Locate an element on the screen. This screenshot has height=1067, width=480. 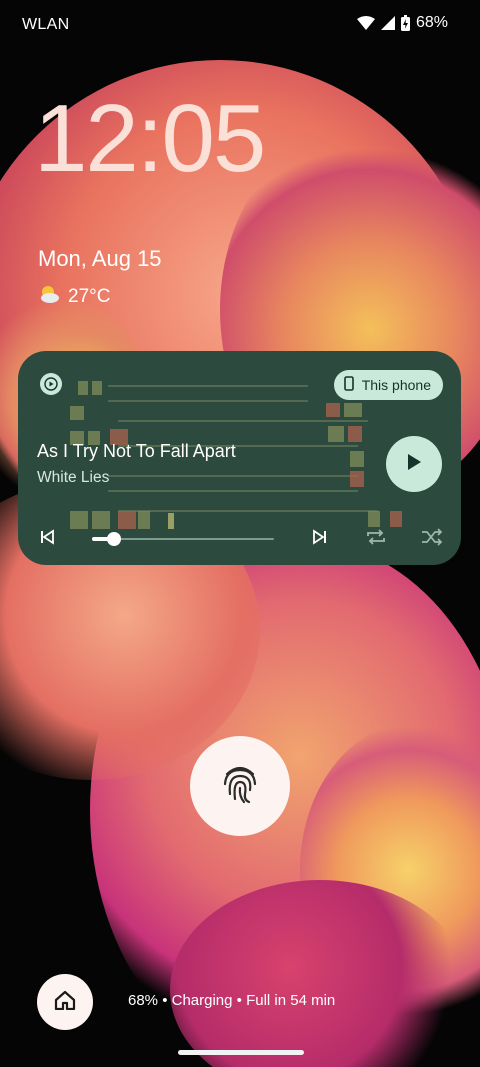
status-bar: WLAN 68% is located at coordinates (240, 26).